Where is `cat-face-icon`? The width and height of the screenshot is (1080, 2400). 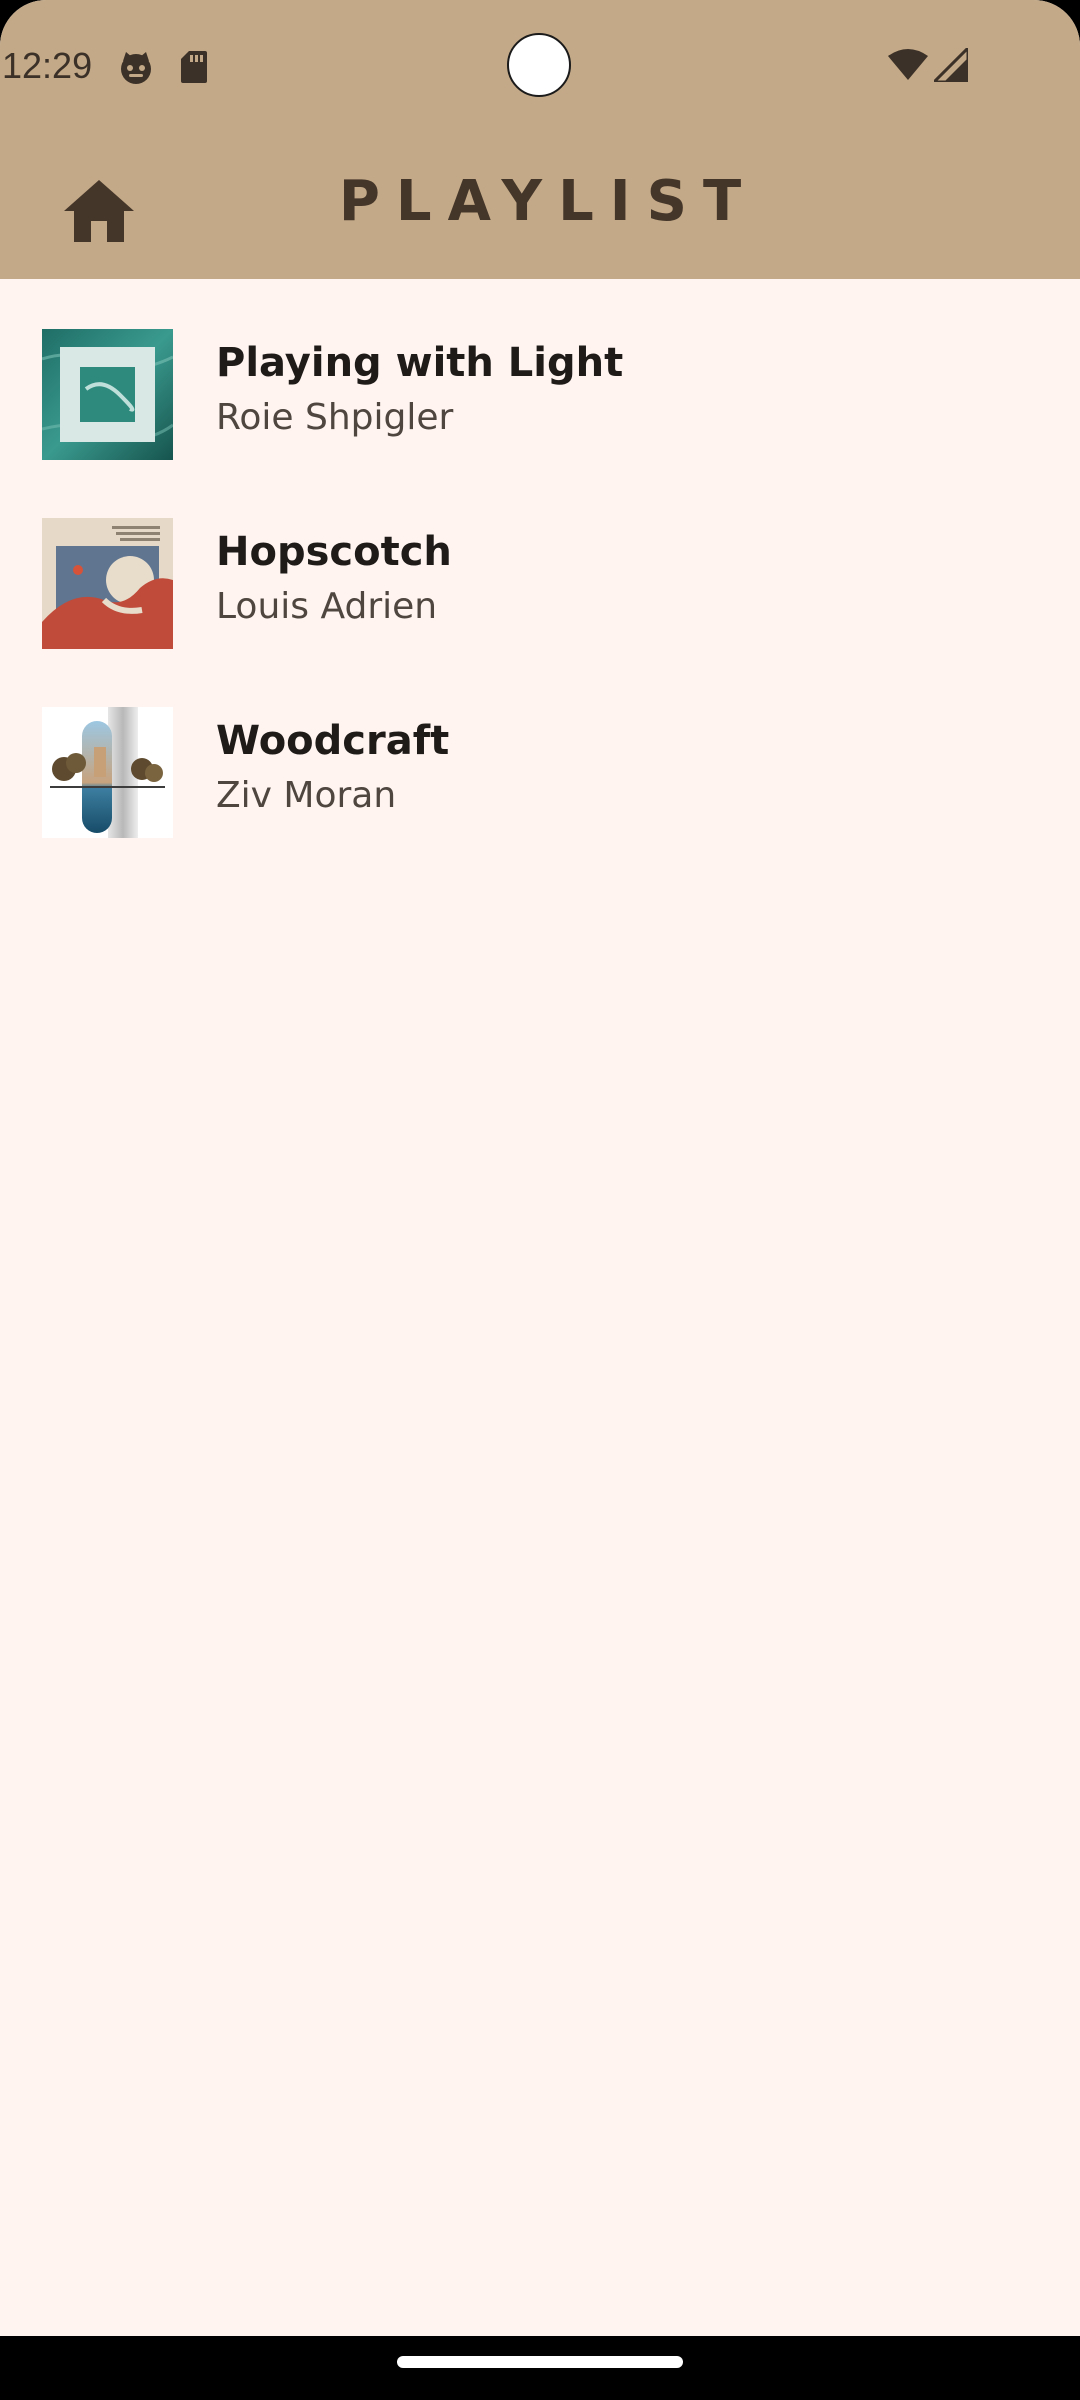 cat-face-icon is located at coordinates (136, 68).